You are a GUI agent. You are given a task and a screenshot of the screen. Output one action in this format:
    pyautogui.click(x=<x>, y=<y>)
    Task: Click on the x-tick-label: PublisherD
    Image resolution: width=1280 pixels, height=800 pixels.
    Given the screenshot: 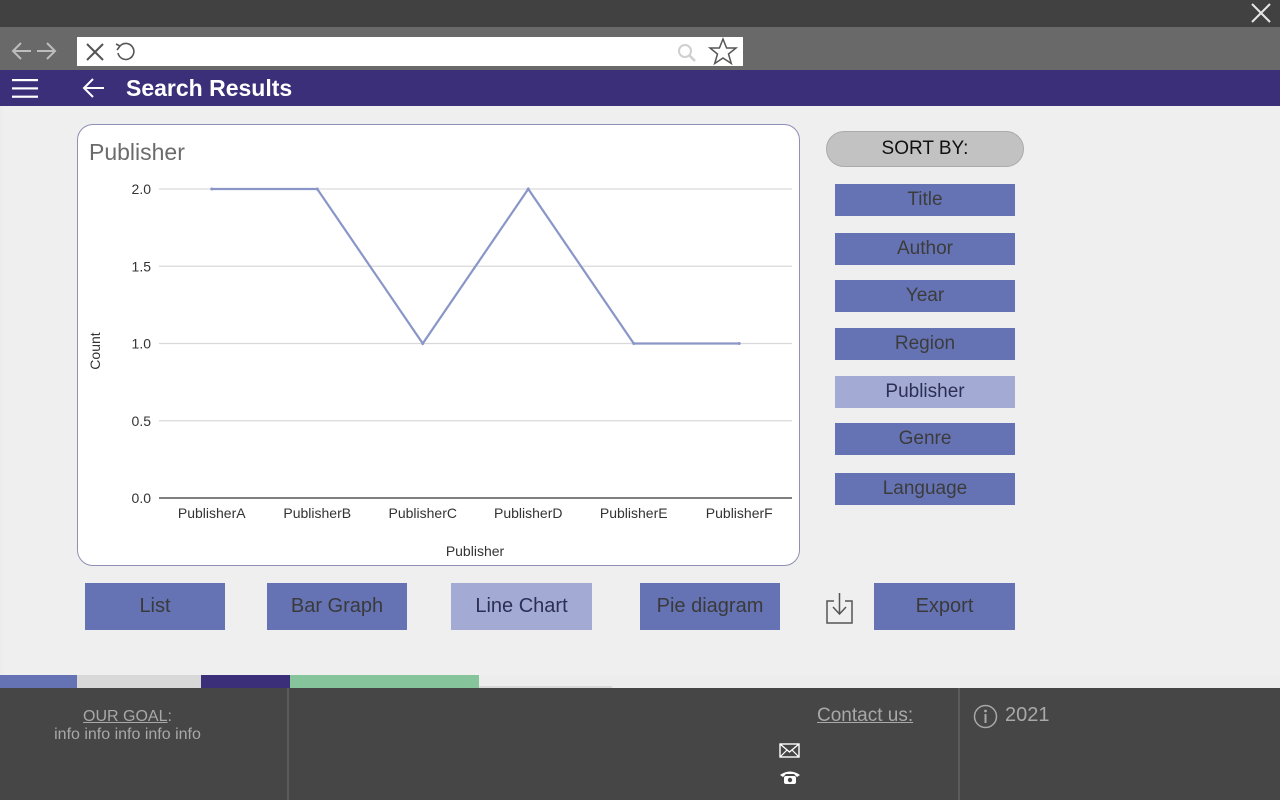 What is the action you would take?
    pyautogui.click(x=528, y=513)
    